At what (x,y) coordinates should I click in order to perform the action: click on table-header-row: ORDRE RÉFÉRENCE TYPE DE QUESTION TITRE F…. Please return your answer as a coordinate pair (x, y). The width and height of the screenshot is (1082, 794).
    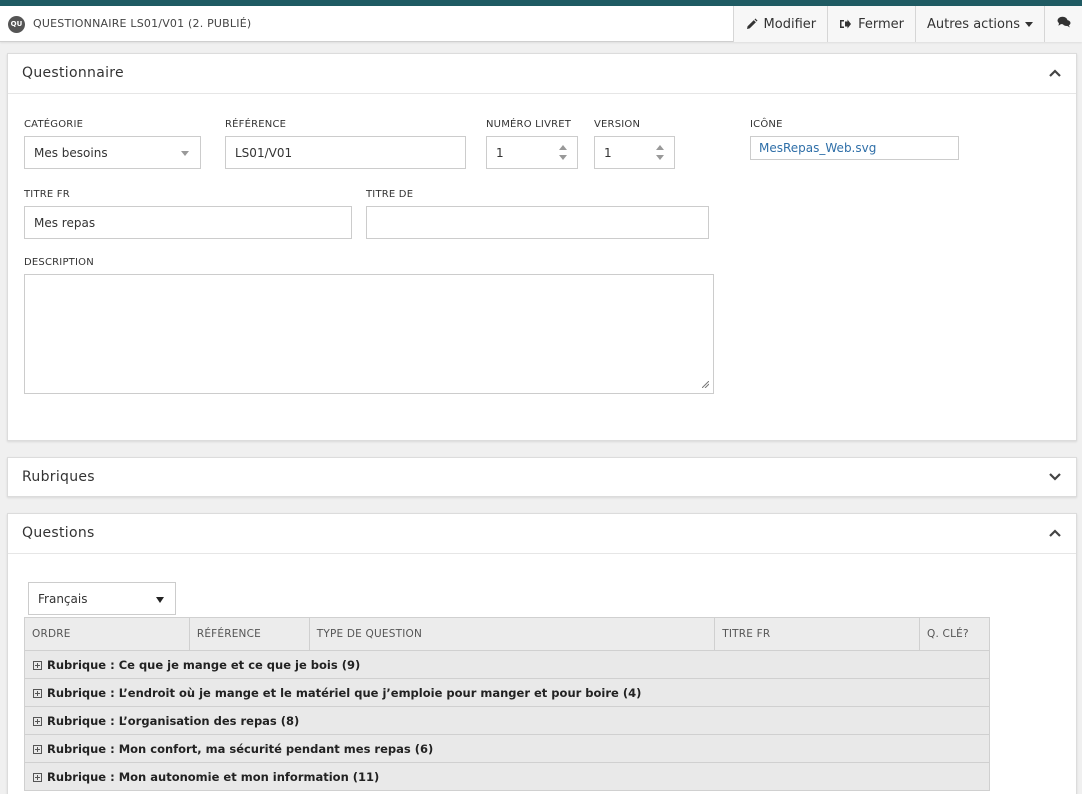
    Looking at the image, I should click on (507, 634).